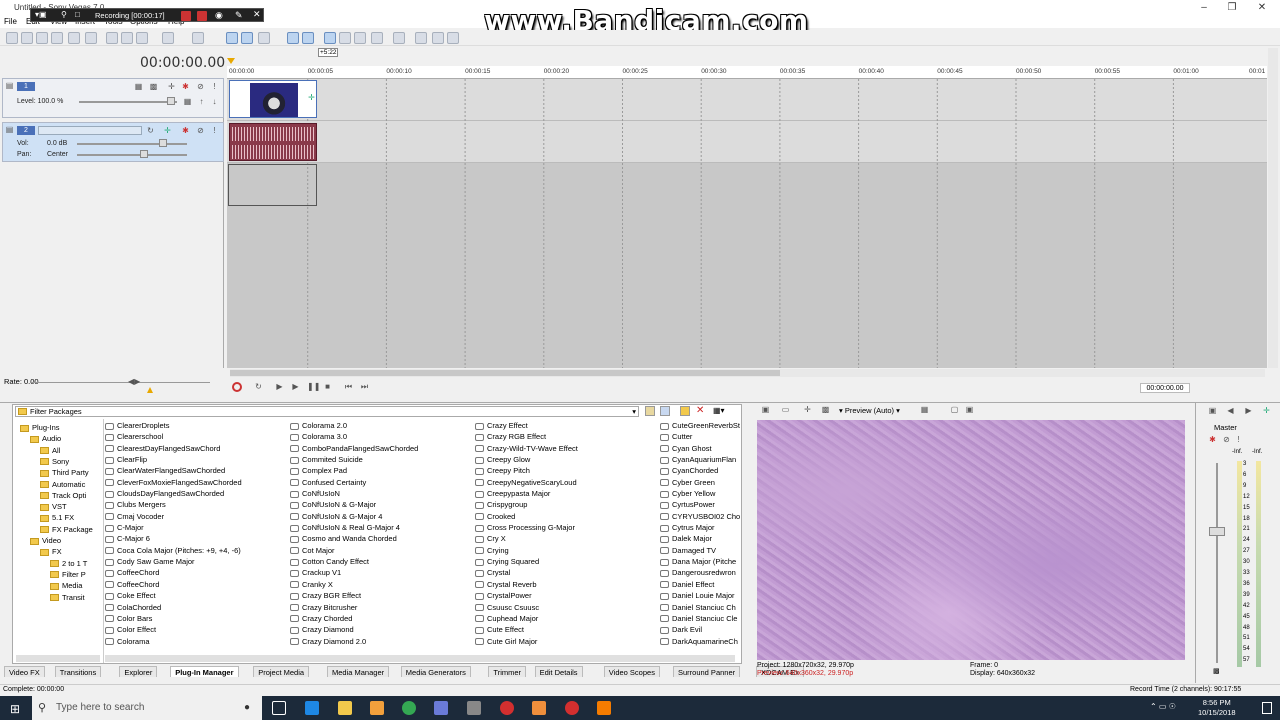  I want to click on plugin-item: Damaged TV, so click(700, 551).